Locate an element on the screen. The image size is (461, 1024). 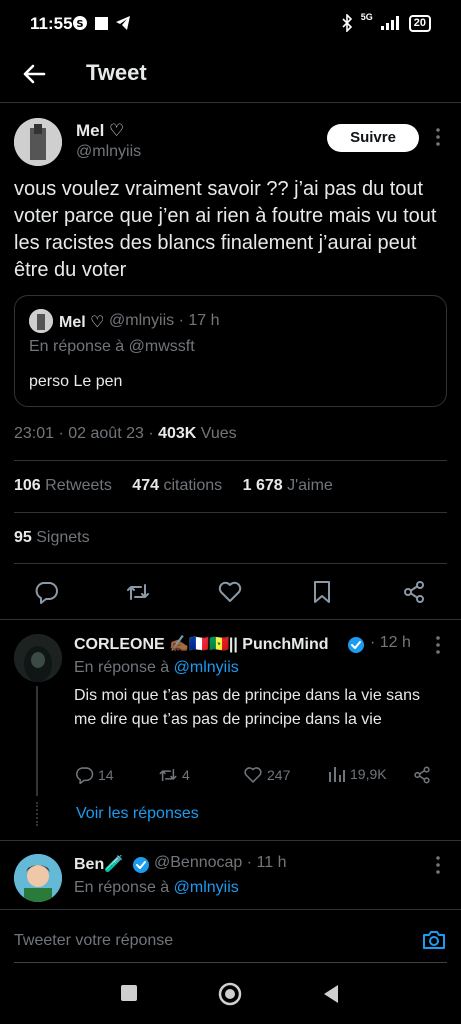
battery-indicator: 20 is located at coordinates (419, 23).